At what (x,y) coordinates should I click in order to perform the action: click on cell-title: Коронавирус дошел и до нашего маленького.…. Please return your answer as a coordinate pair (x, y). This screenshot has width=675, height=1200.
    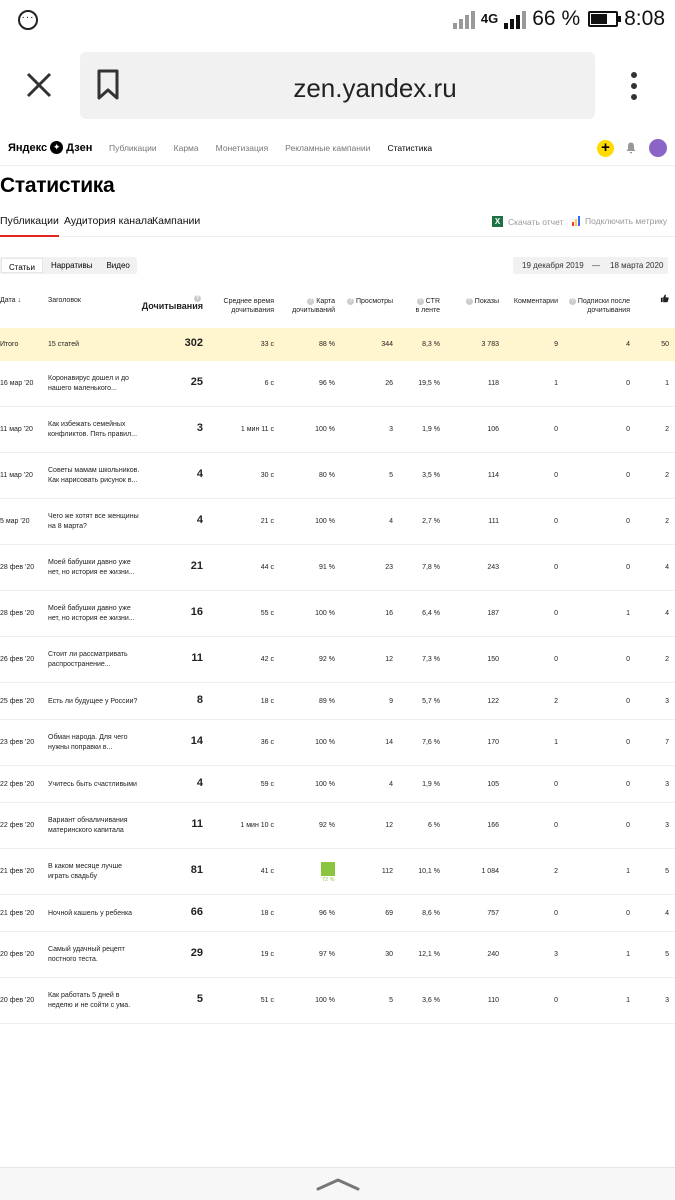
    Looking at the image, I should click on (98, 384).